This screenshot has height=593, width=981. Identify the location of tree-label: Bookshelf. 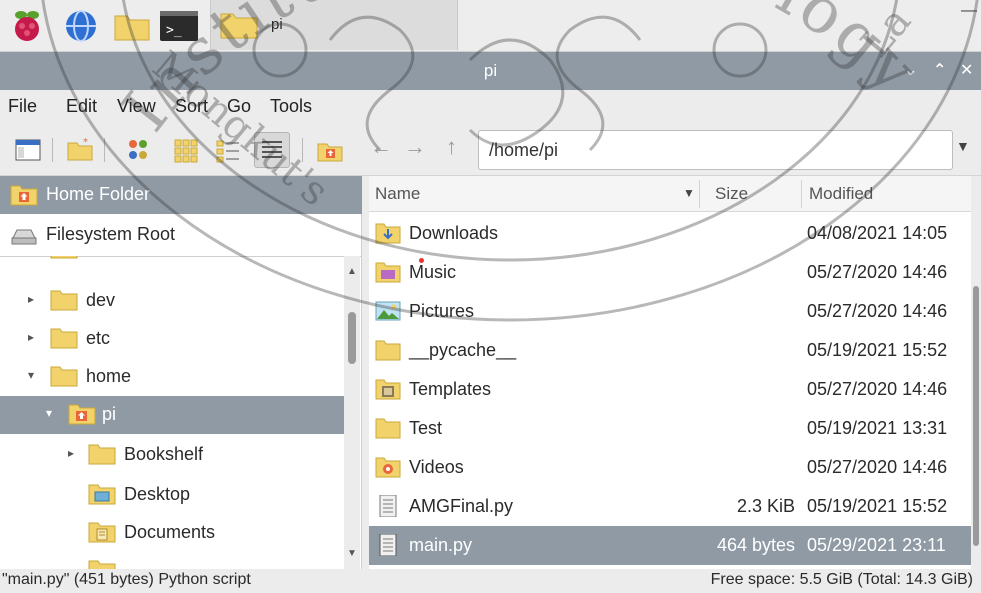
(164, 454).